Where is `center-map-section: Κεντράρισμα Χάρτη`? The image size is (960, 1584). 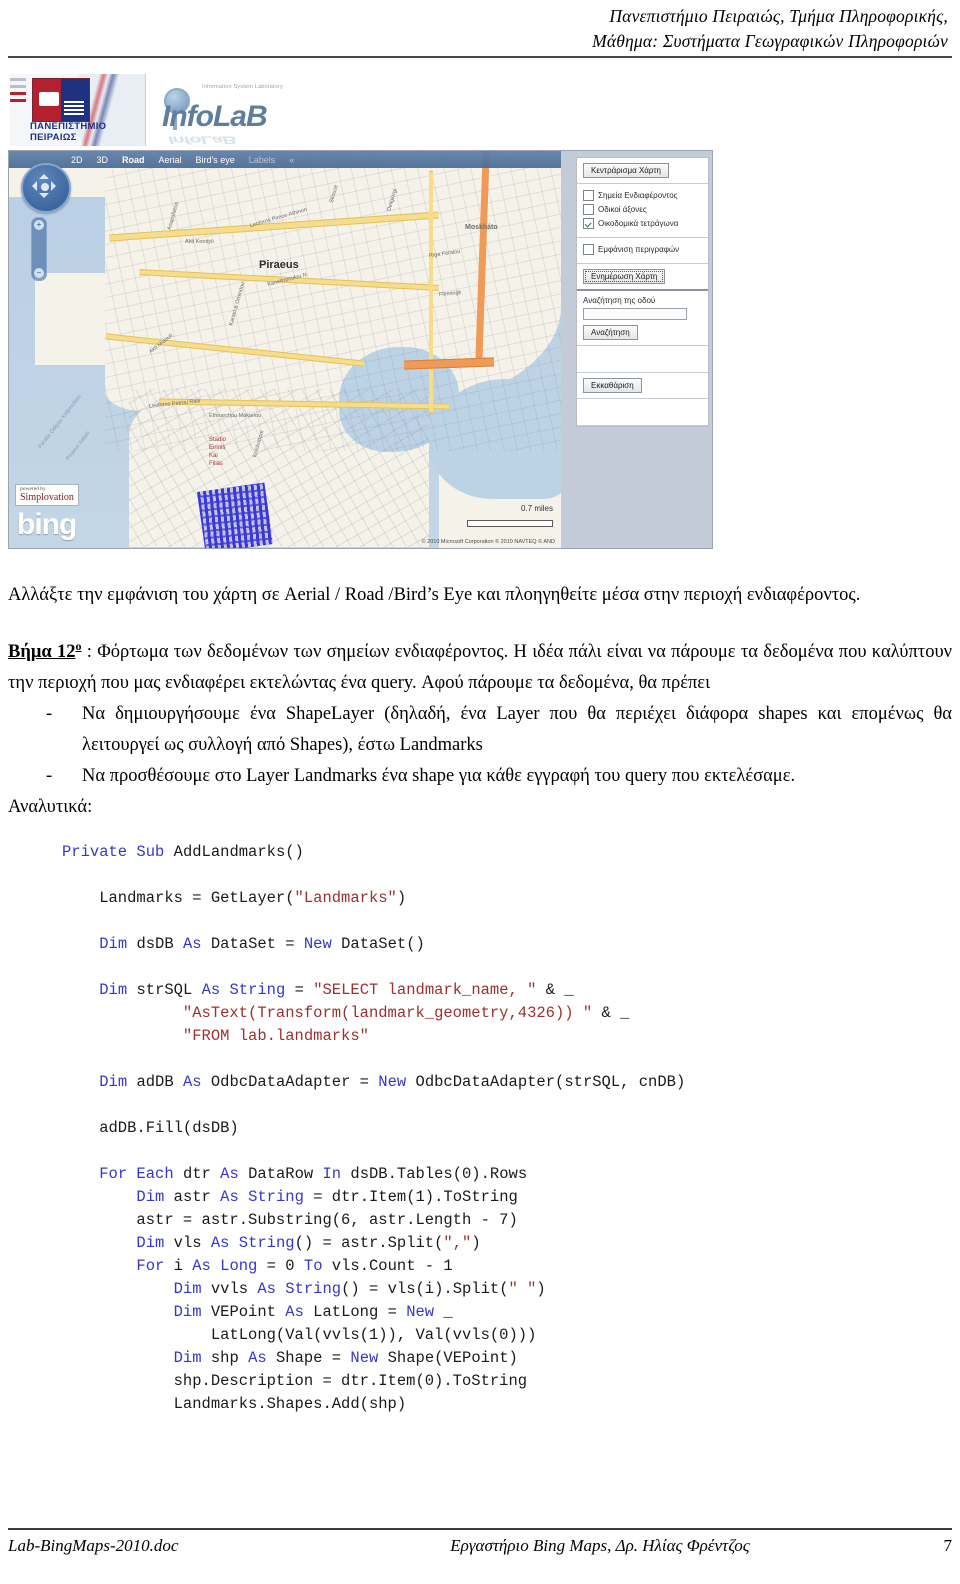
center-map-section: Κεντράρισμα Χάρτη is located at coordinates (642, 171).